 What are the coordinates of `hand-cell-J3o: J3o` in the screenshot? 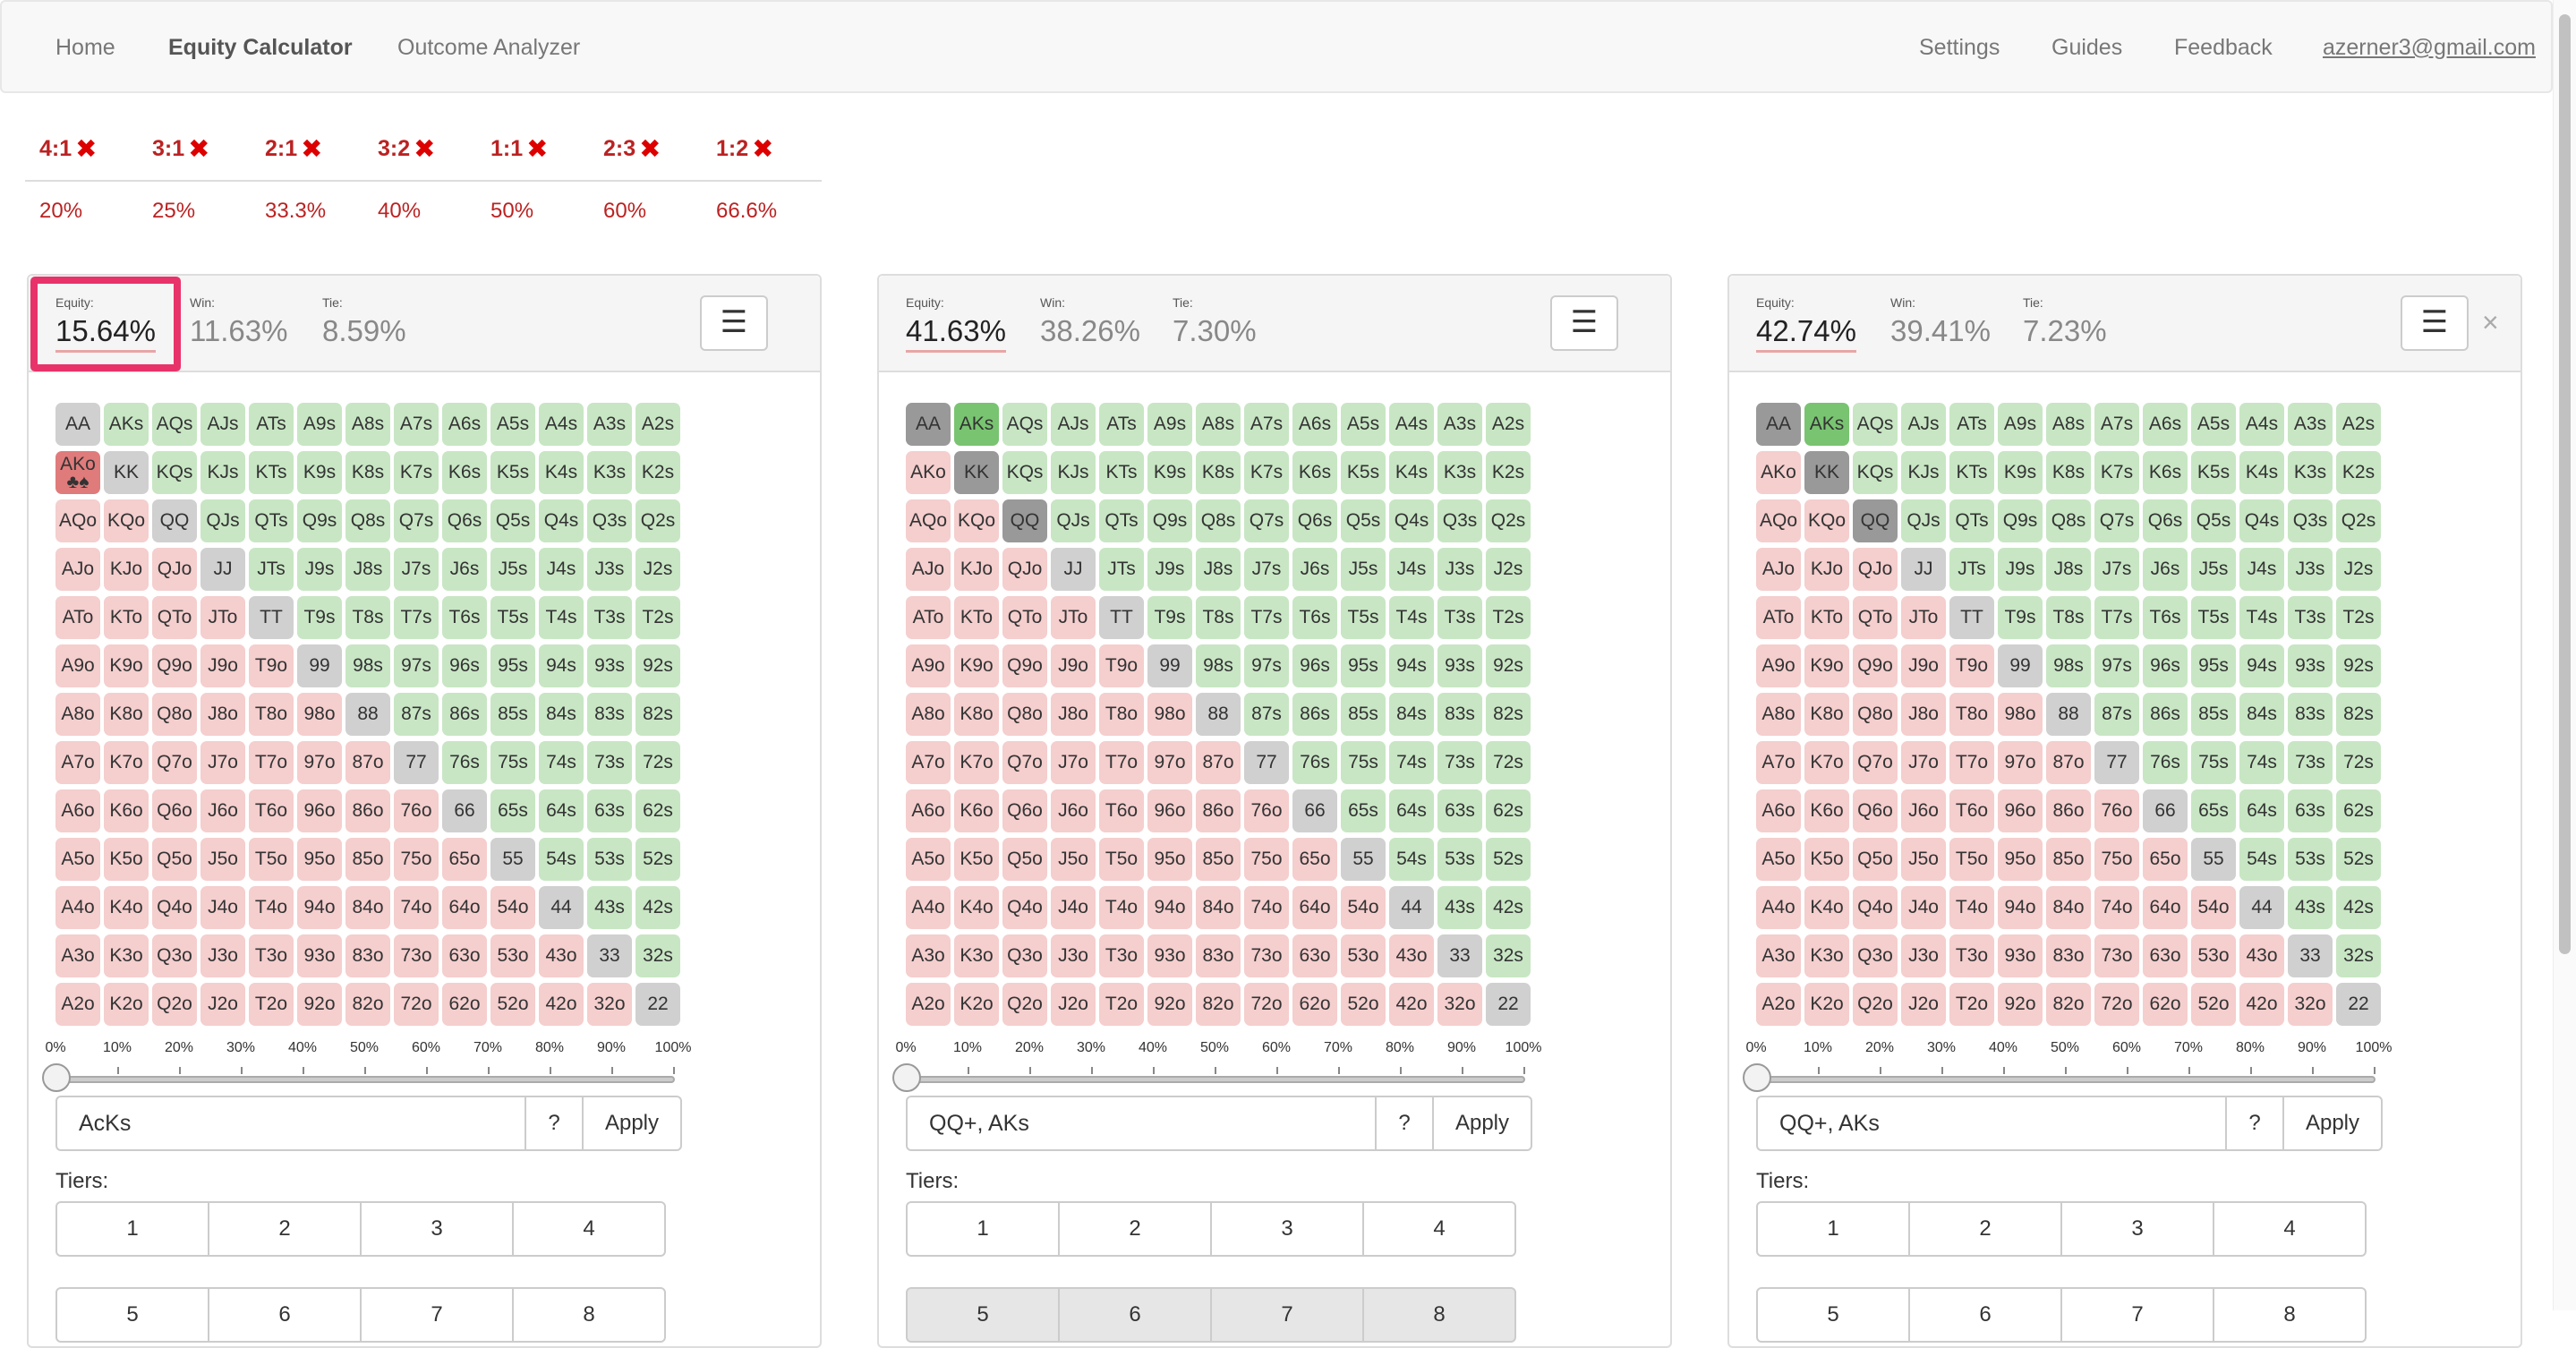 It's located at (1923, 955).